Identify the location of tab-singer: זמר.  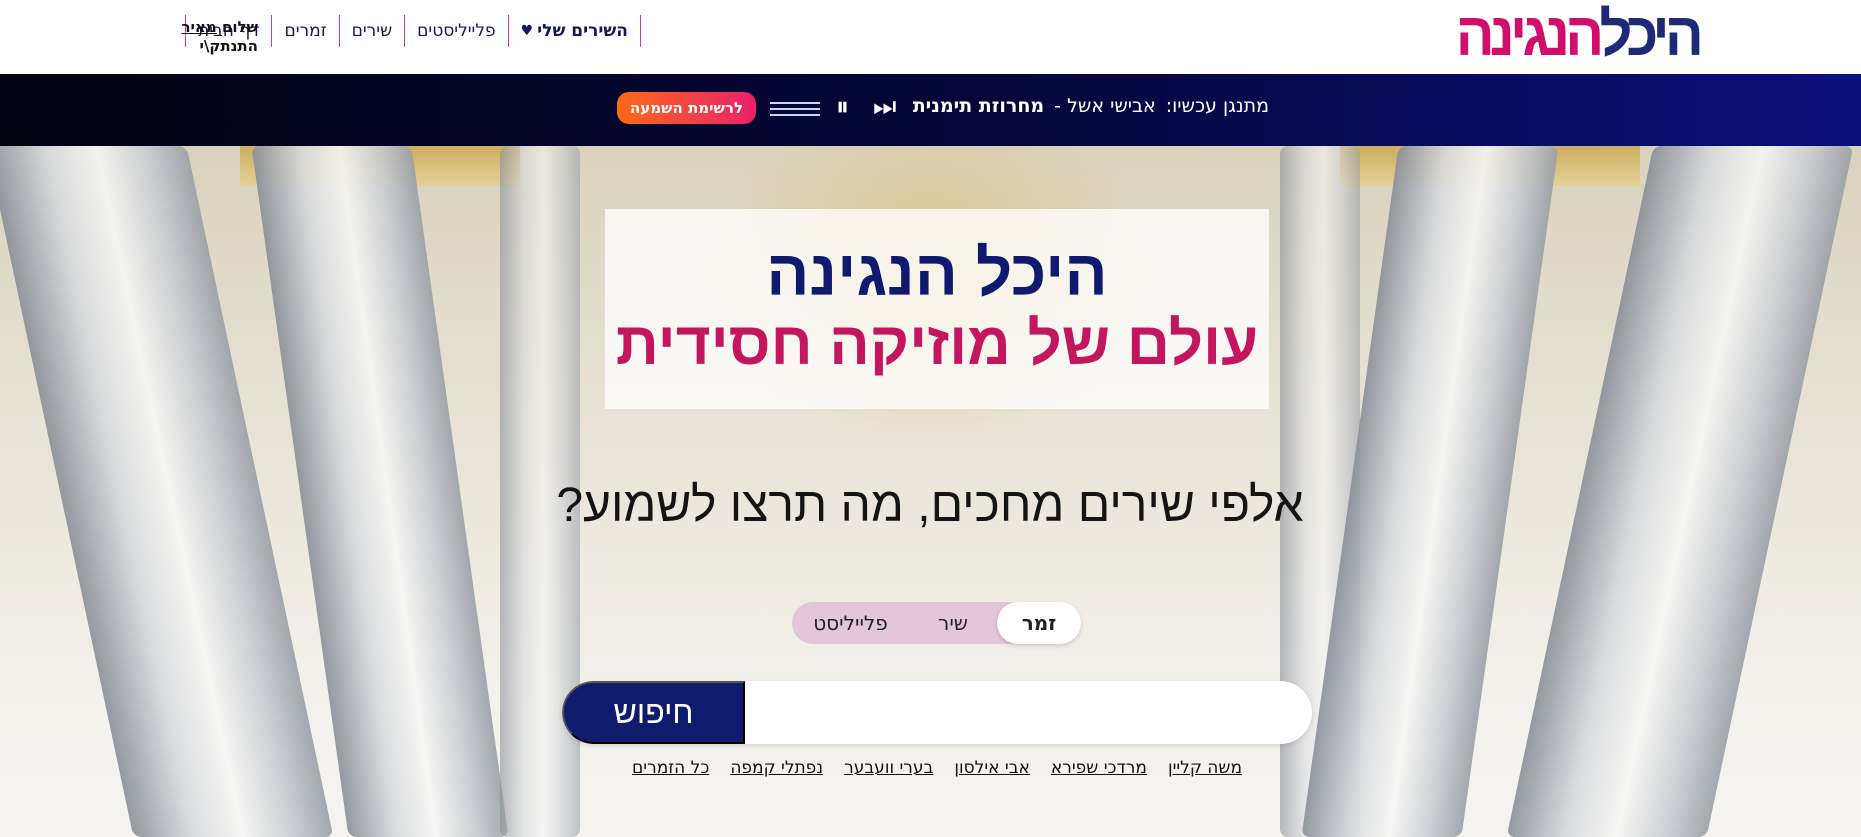
(1039, 623).